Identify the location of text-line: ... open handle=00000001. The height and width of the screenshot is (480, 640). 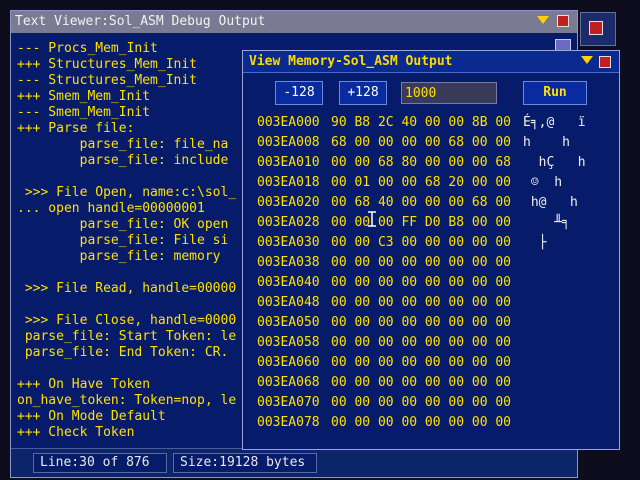
(111, 208).